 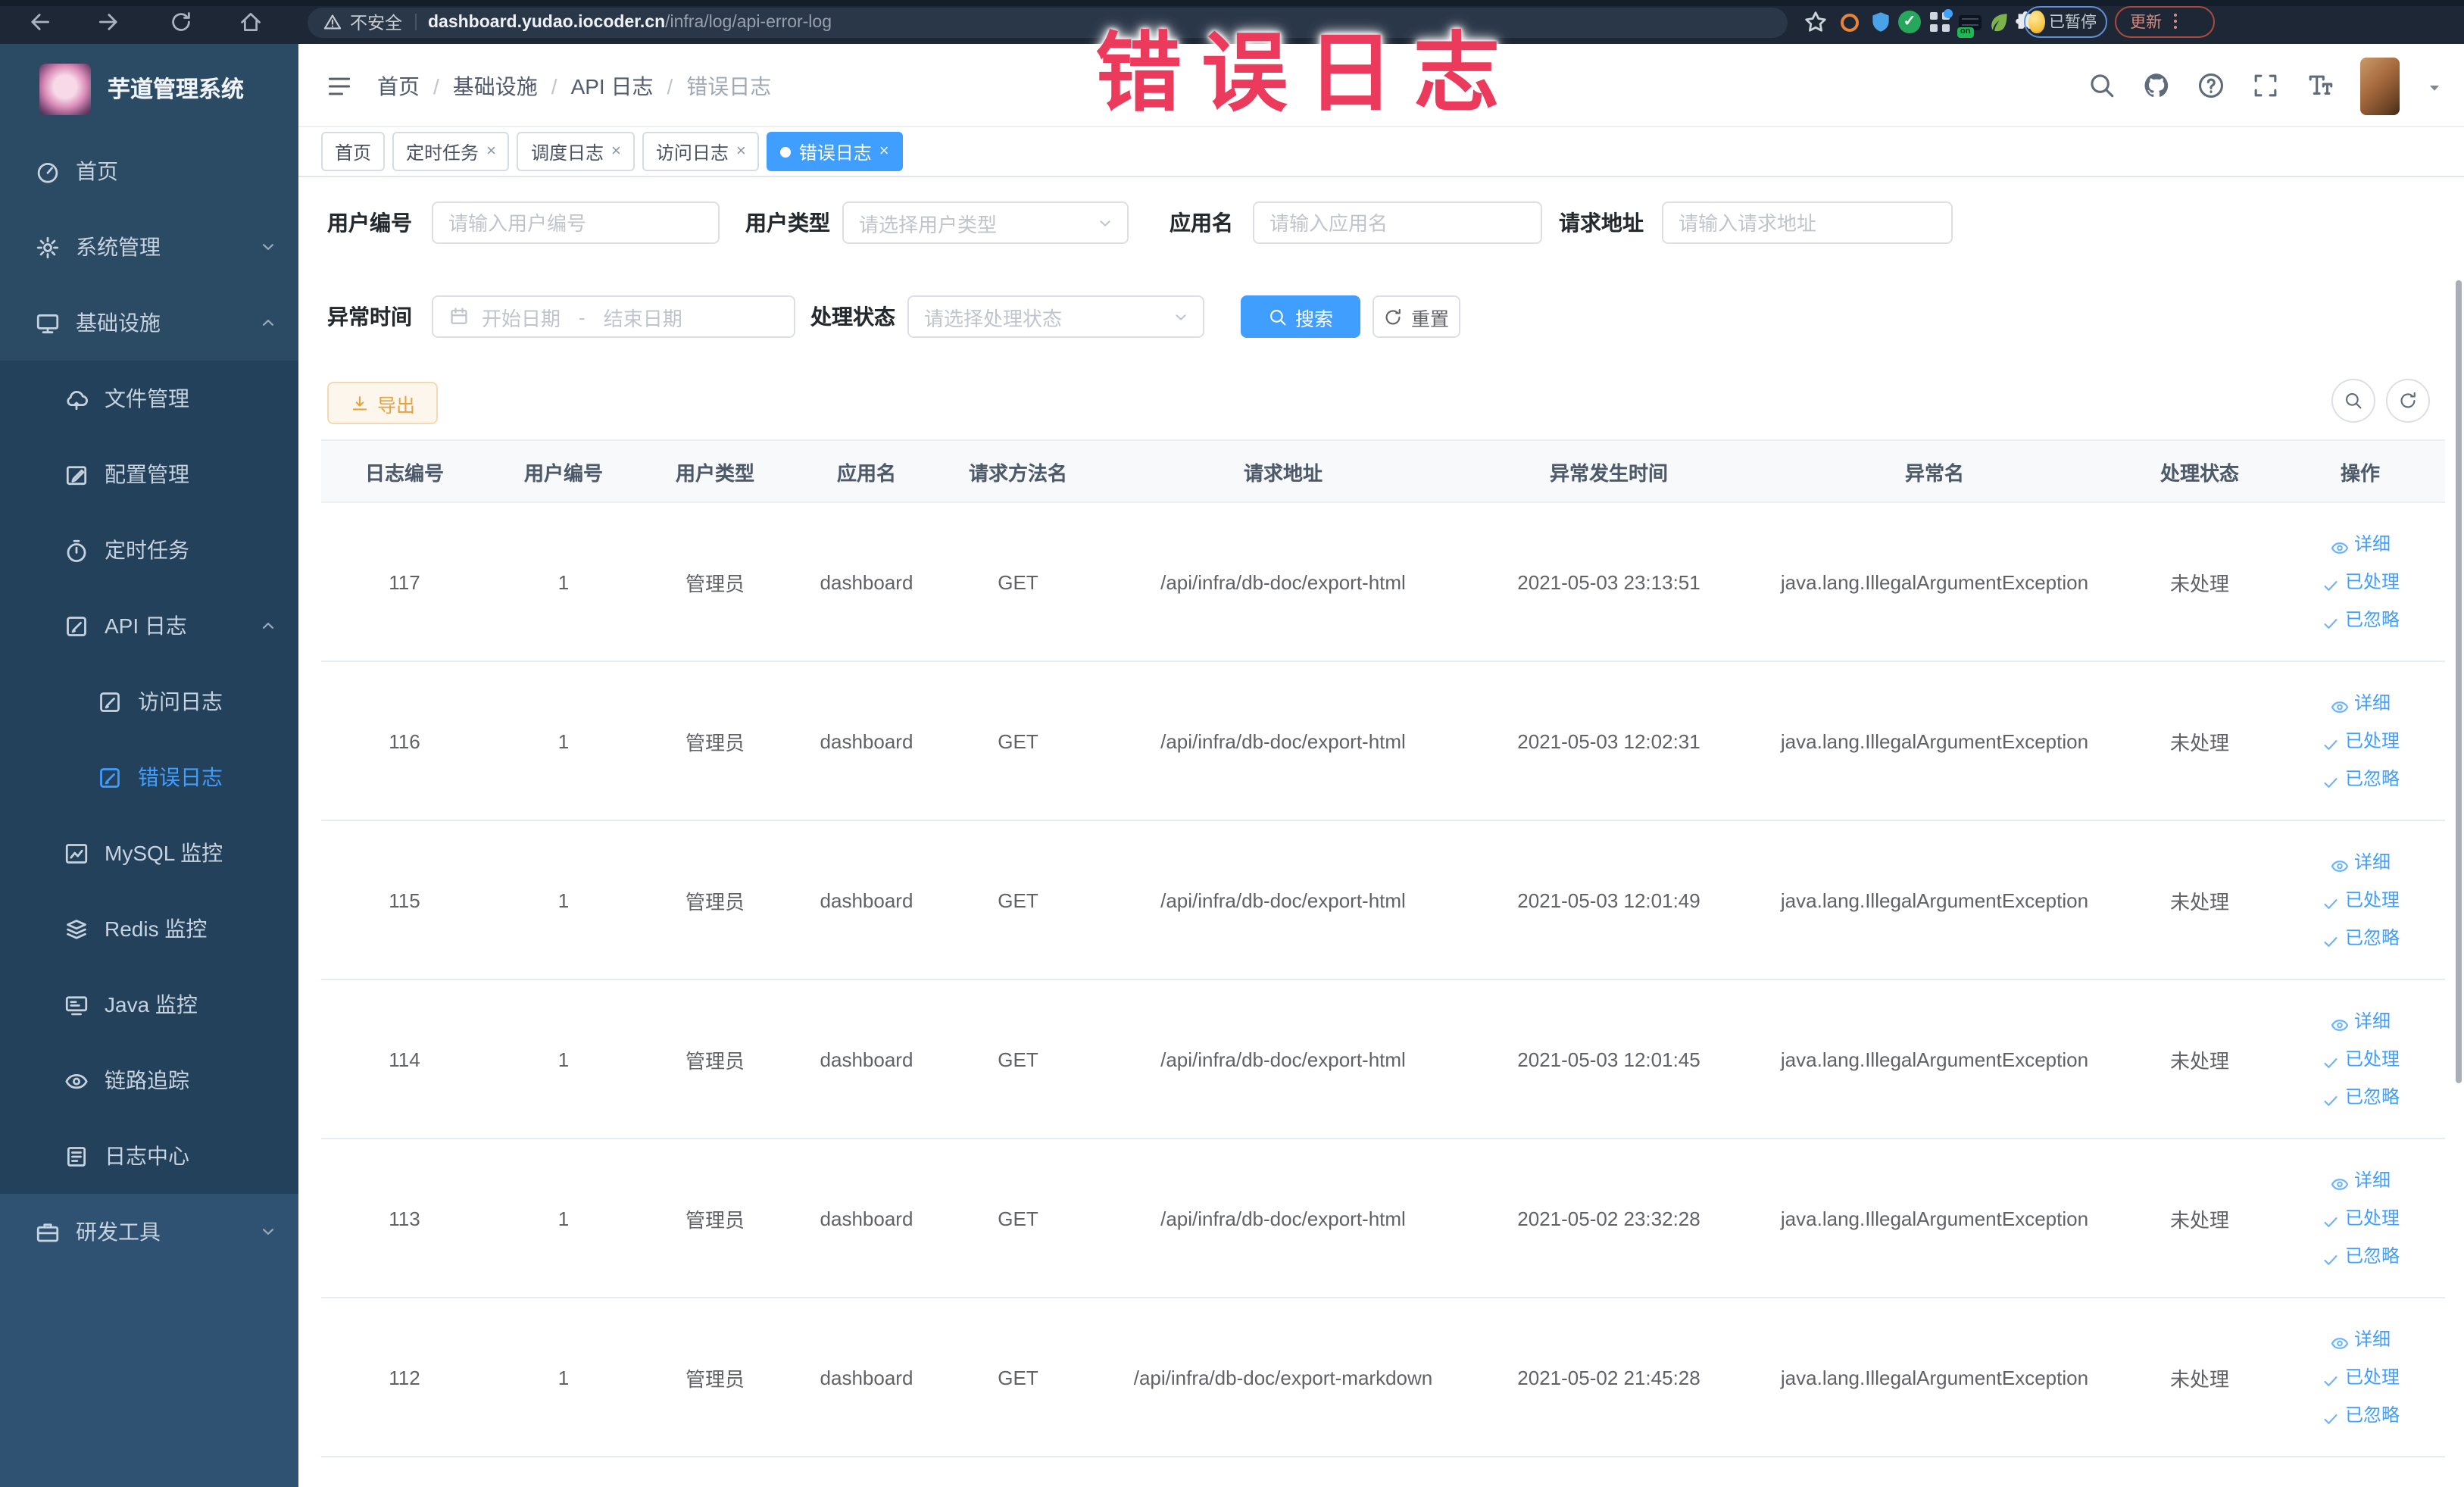 What do you see at coordinates (40, 22) in the screenshot?
I see `back-icon` at bounding box center [40, 22].